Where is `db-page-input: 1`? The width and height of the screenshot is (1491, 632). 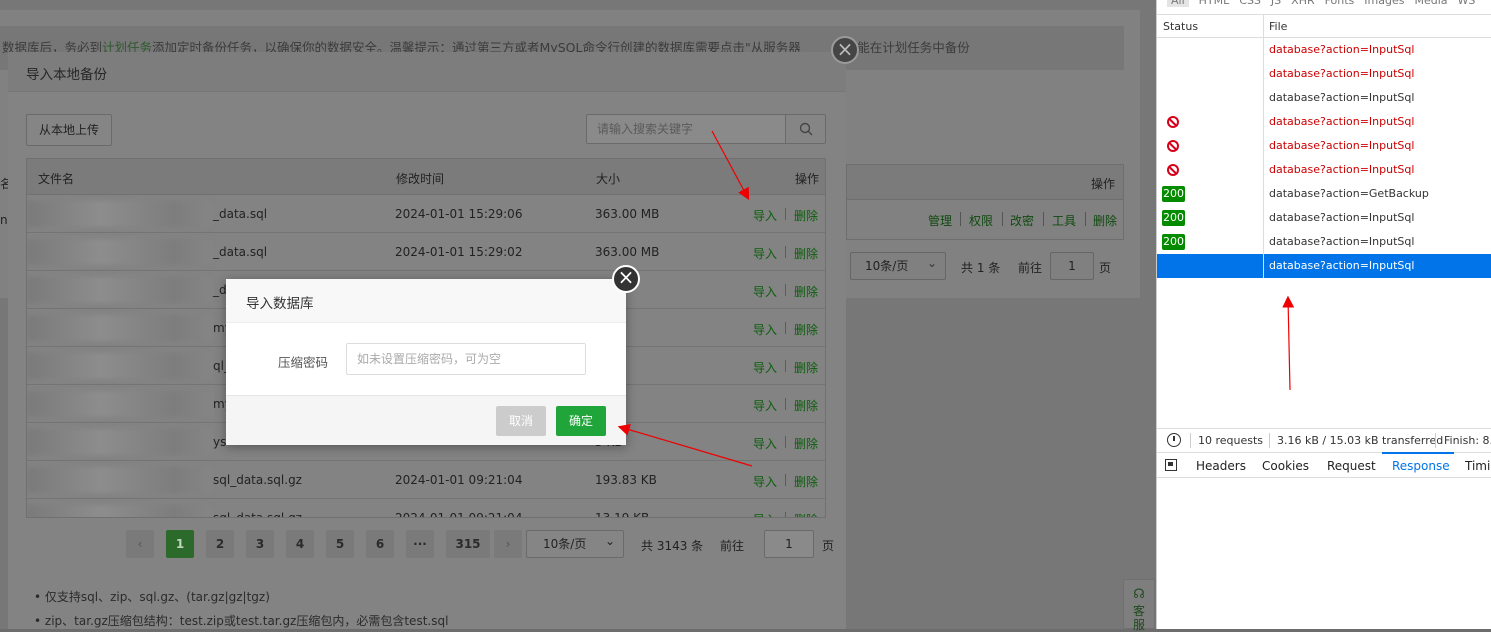
db-page-input: 1 is located at coordinates (1072, 266).